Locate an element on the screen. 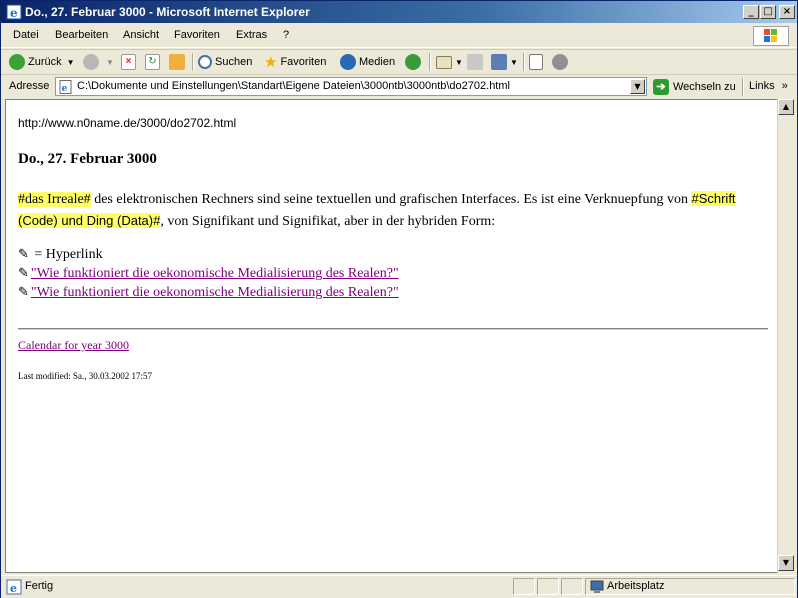 The height and width of the screenshot is (598, 798). print-button is located at coordinates (476, 62).